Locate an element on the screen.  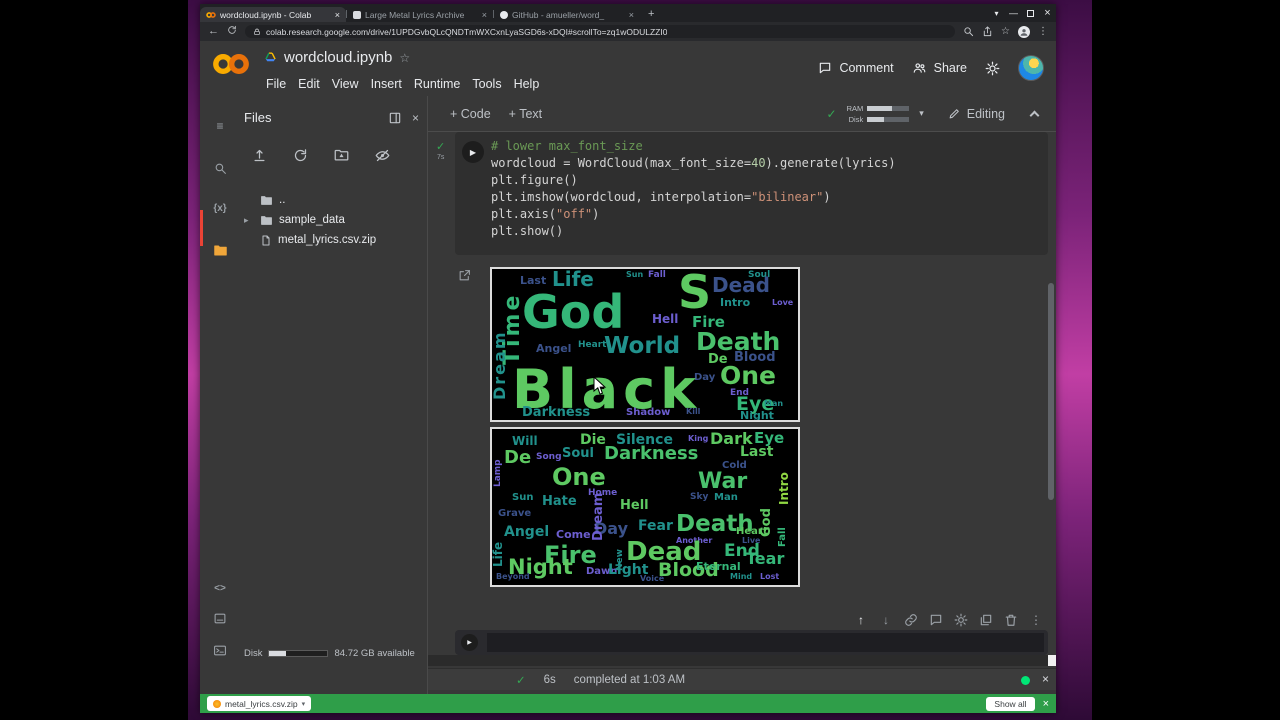
profile-avatar is located at coordinates (1024, 31).